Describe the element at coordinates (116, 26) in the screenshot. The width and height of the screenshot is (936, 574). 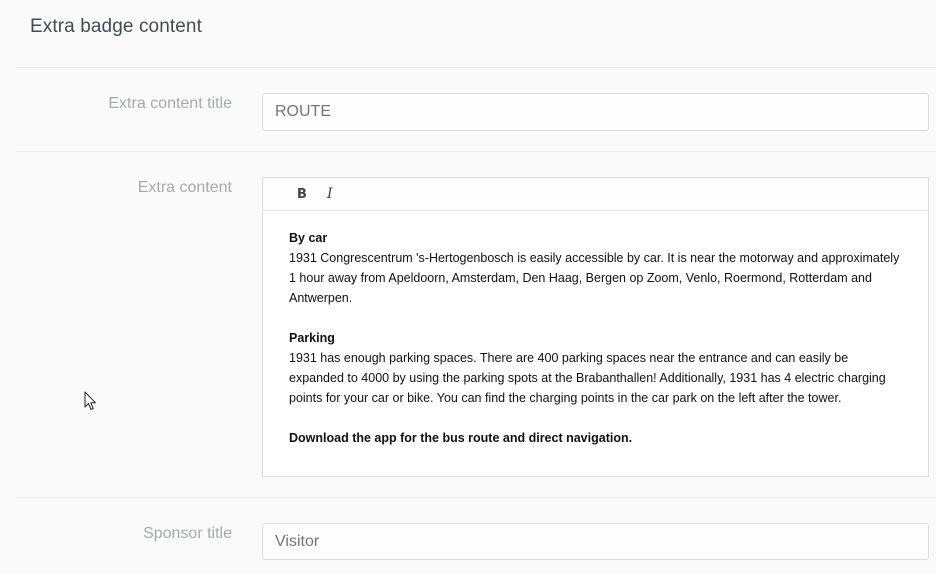
I see `section-title: Extra badge content` at that location.